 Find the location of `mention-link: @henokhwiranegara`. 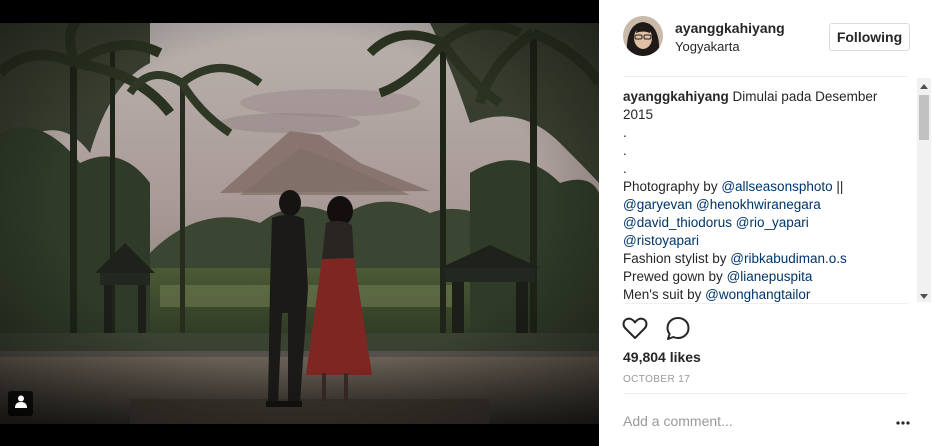

mention-link: @henokhwiranegara is located at coordinates (758, 204).